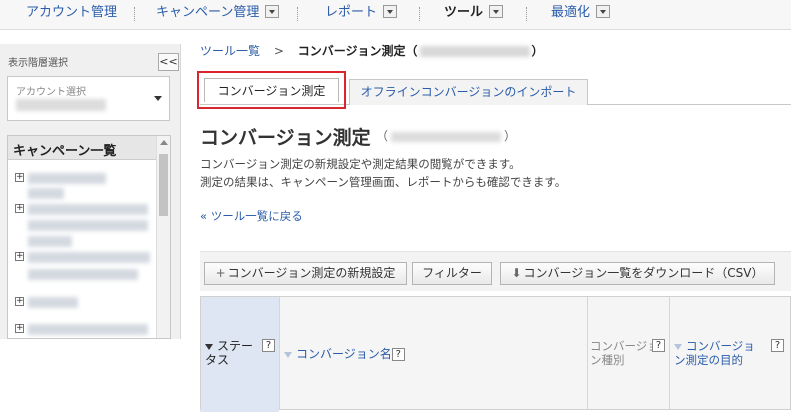  Describe the element at coordinates (383, 182) in the screenshot. I see `description-line-2: 測定の結果は、キャンペーン管理画面、レポートからも確認できます。` at that location.